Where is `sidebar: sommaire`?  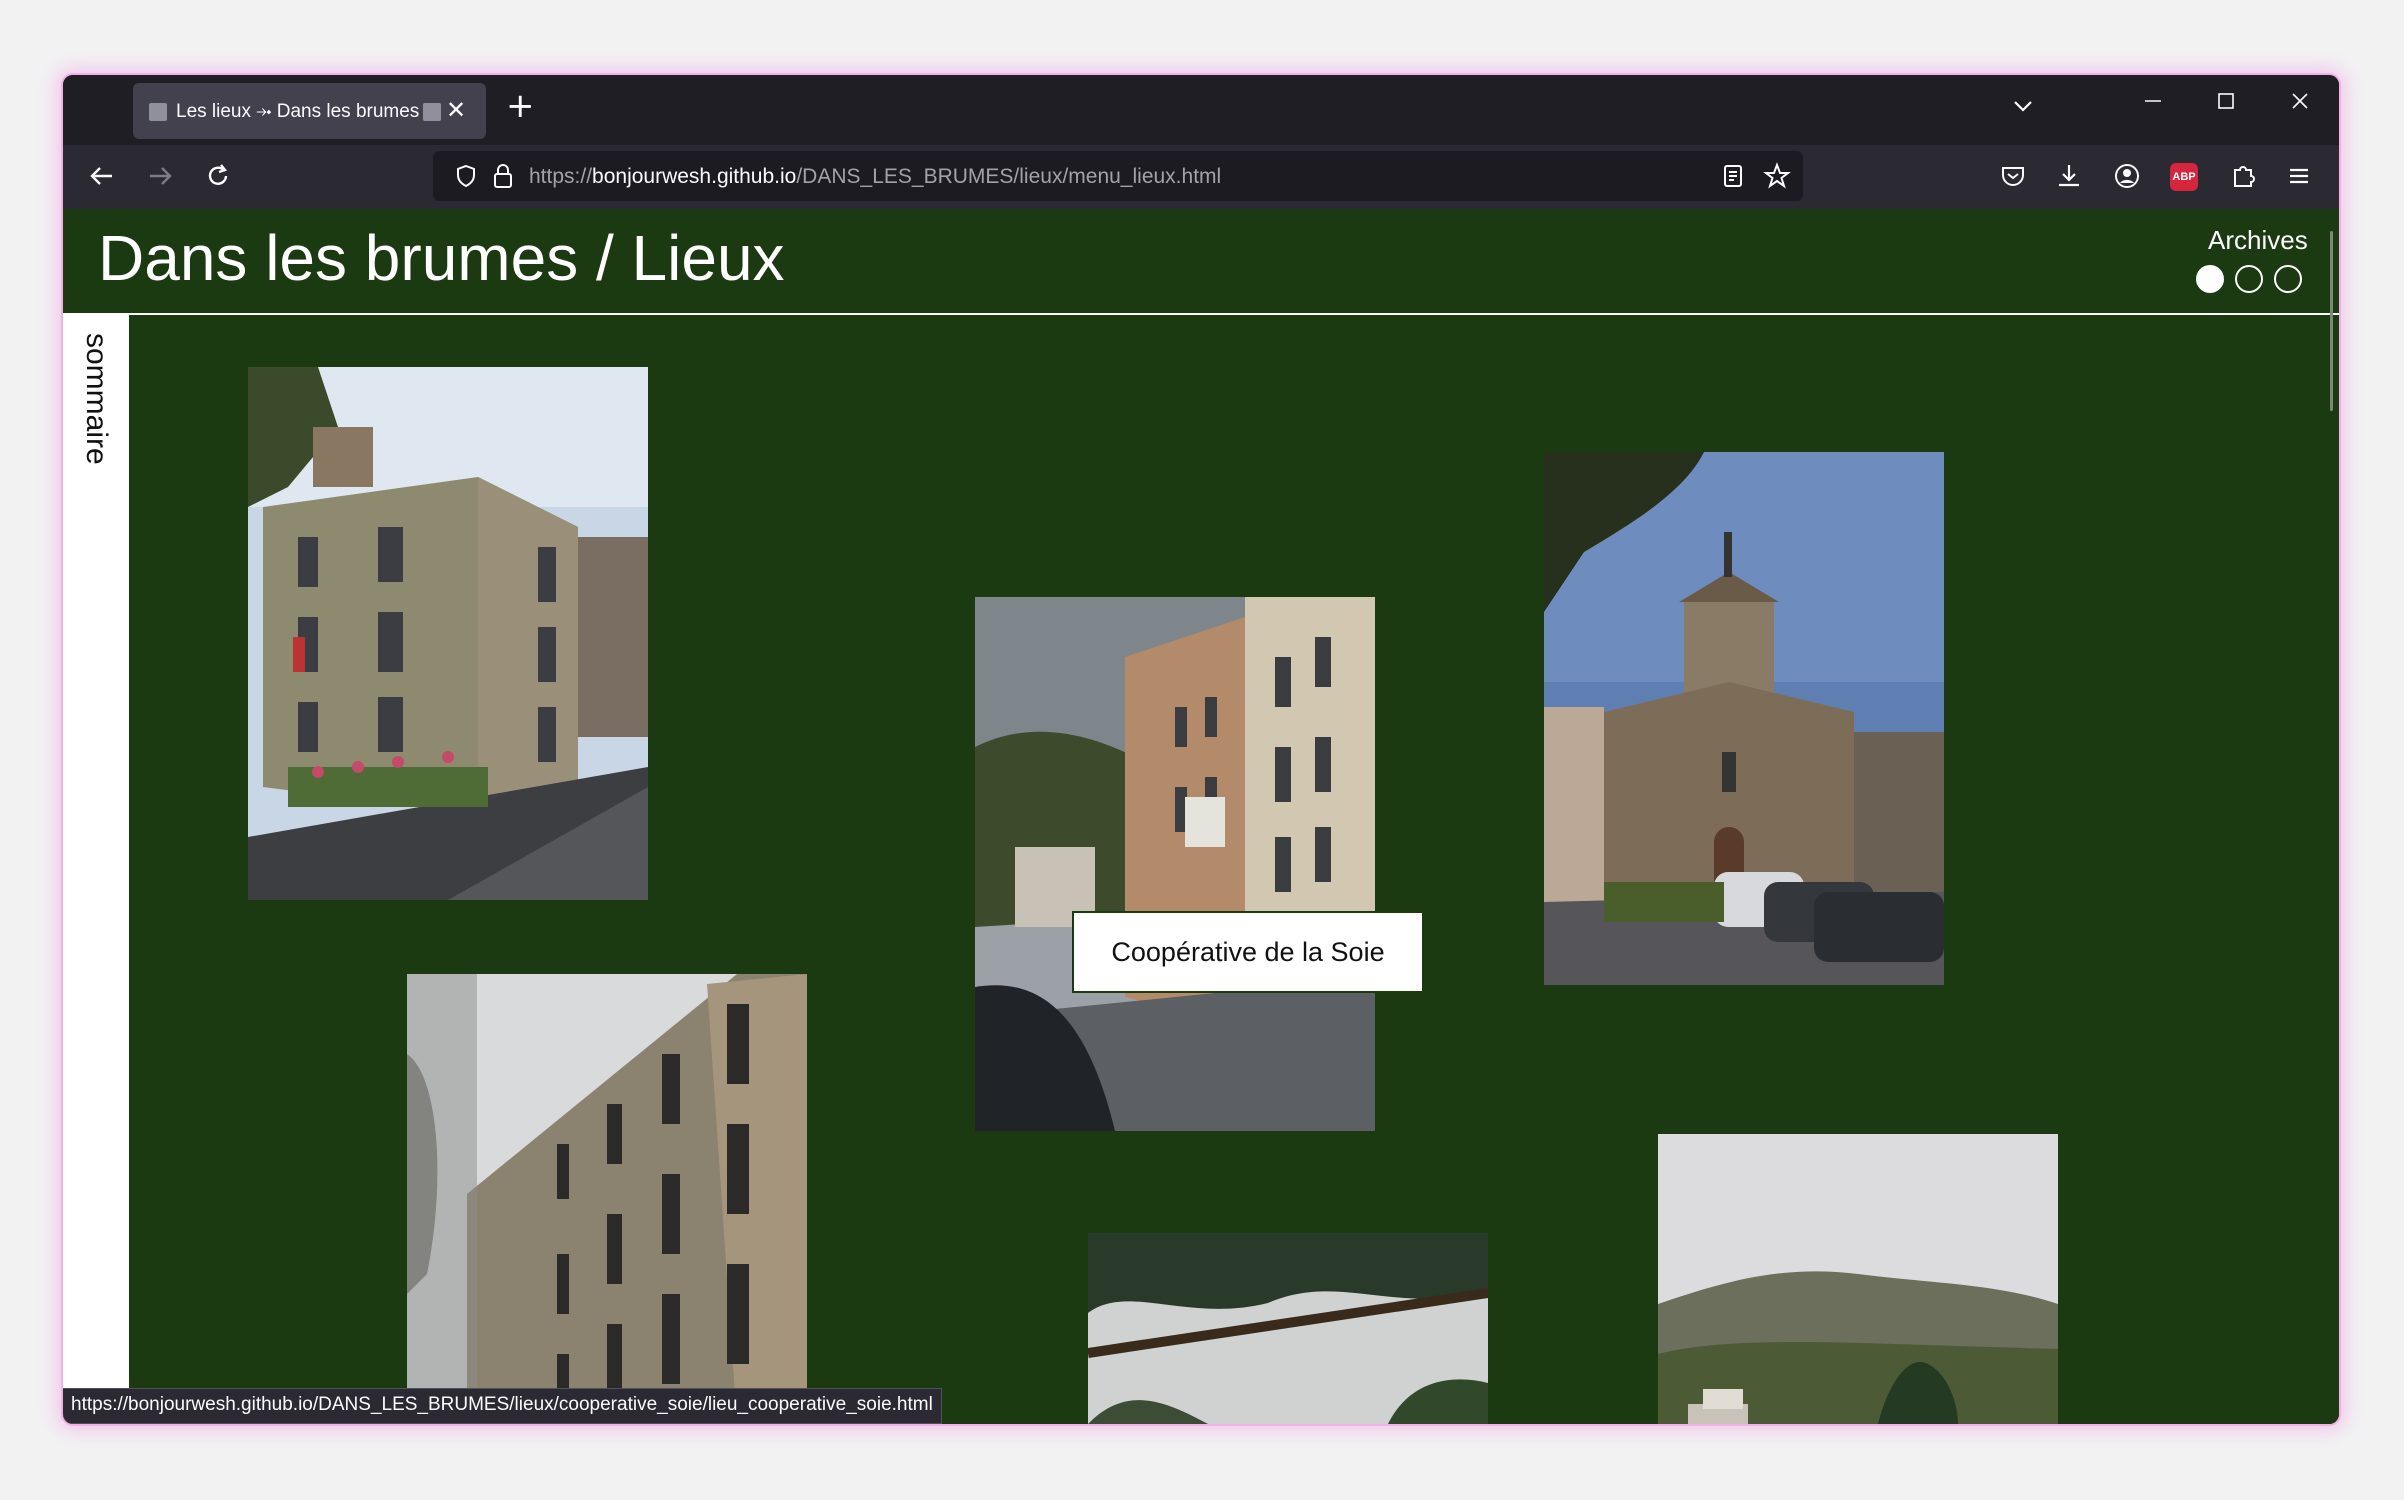 sidebar: sommaire is located at coordinates (96, 869).